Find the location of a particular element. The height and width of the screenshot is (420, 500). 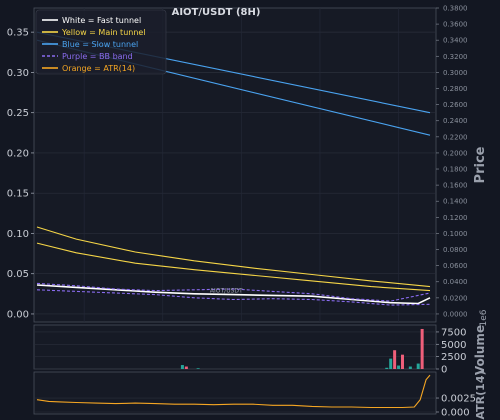

right-tick-label: 0.1800 is located at coordinates (455, 170).